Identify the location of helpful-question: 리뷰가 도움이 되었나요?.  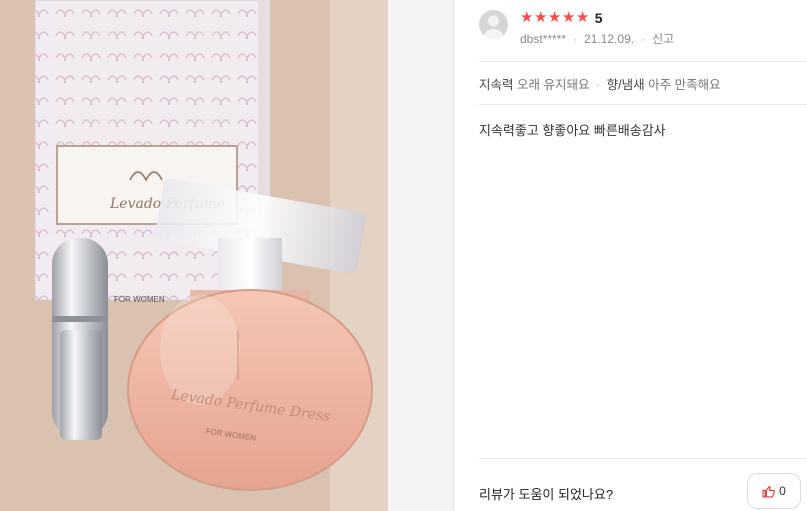
(546, 494).